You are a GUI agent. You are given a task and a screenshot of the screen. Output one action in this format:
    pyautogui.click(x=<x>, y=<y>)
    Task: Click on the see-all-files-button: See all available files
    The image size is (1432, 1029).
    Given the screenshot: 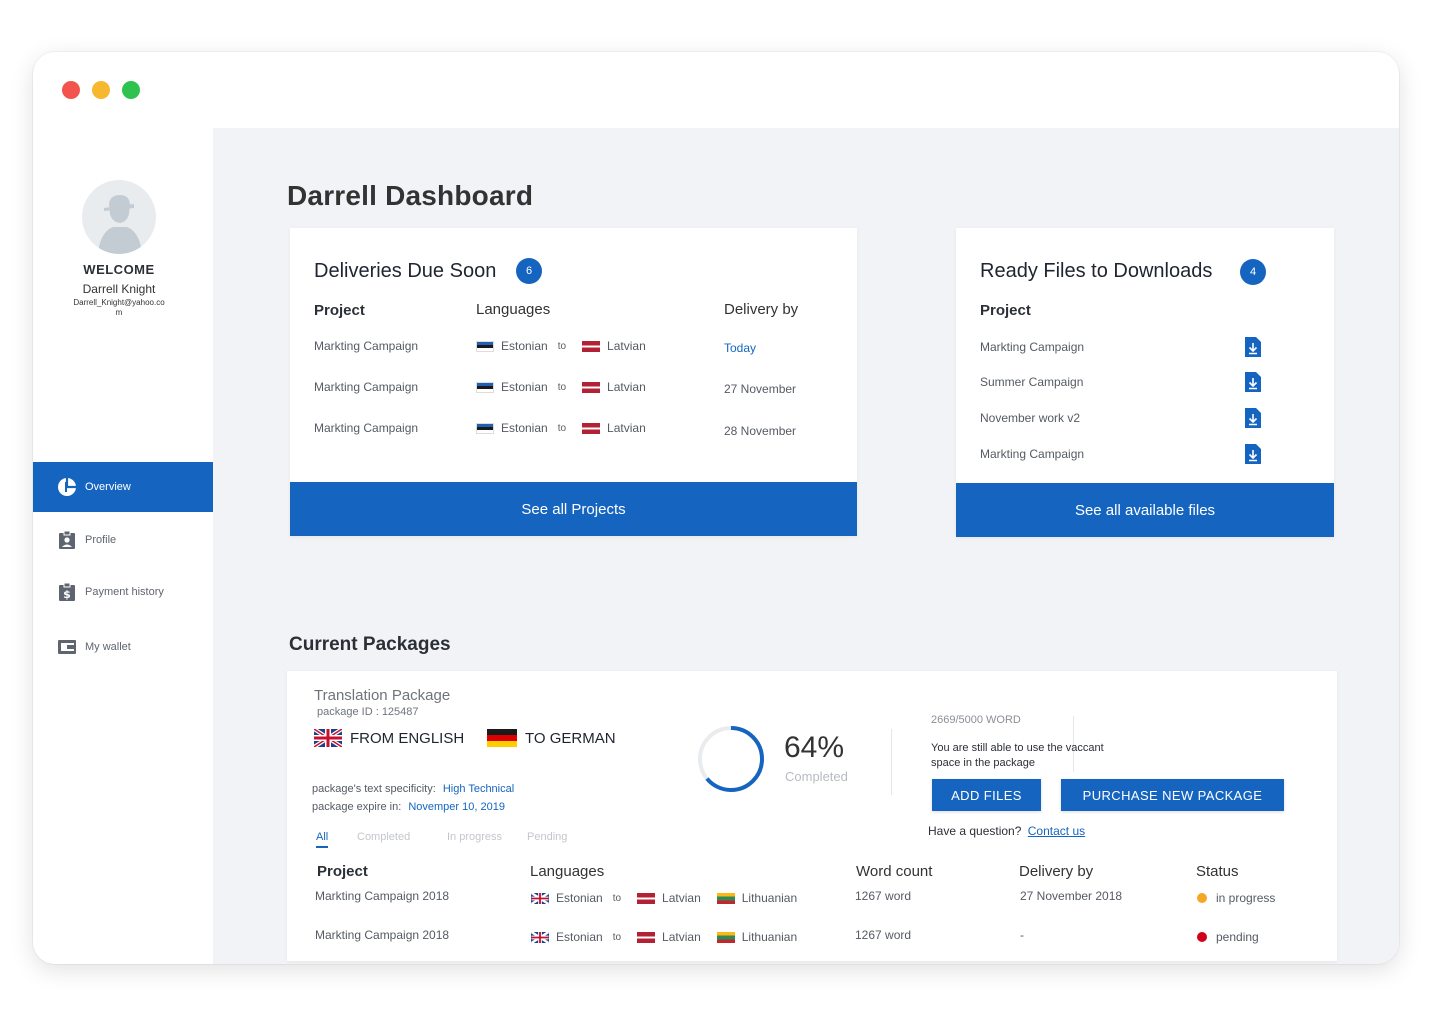 What is the action you would take?
    pyautogui.click(x=1145, y=510)
    